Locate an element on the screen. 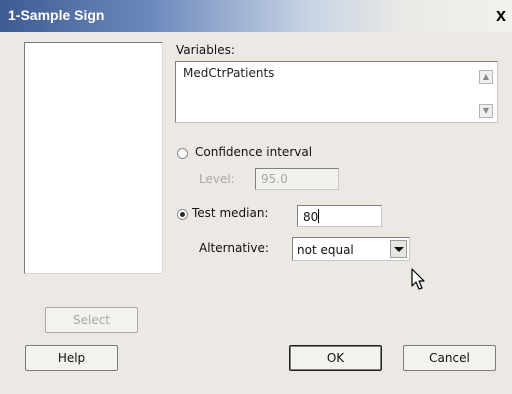  chevron-down-icon is located at coordinates (398, 249).